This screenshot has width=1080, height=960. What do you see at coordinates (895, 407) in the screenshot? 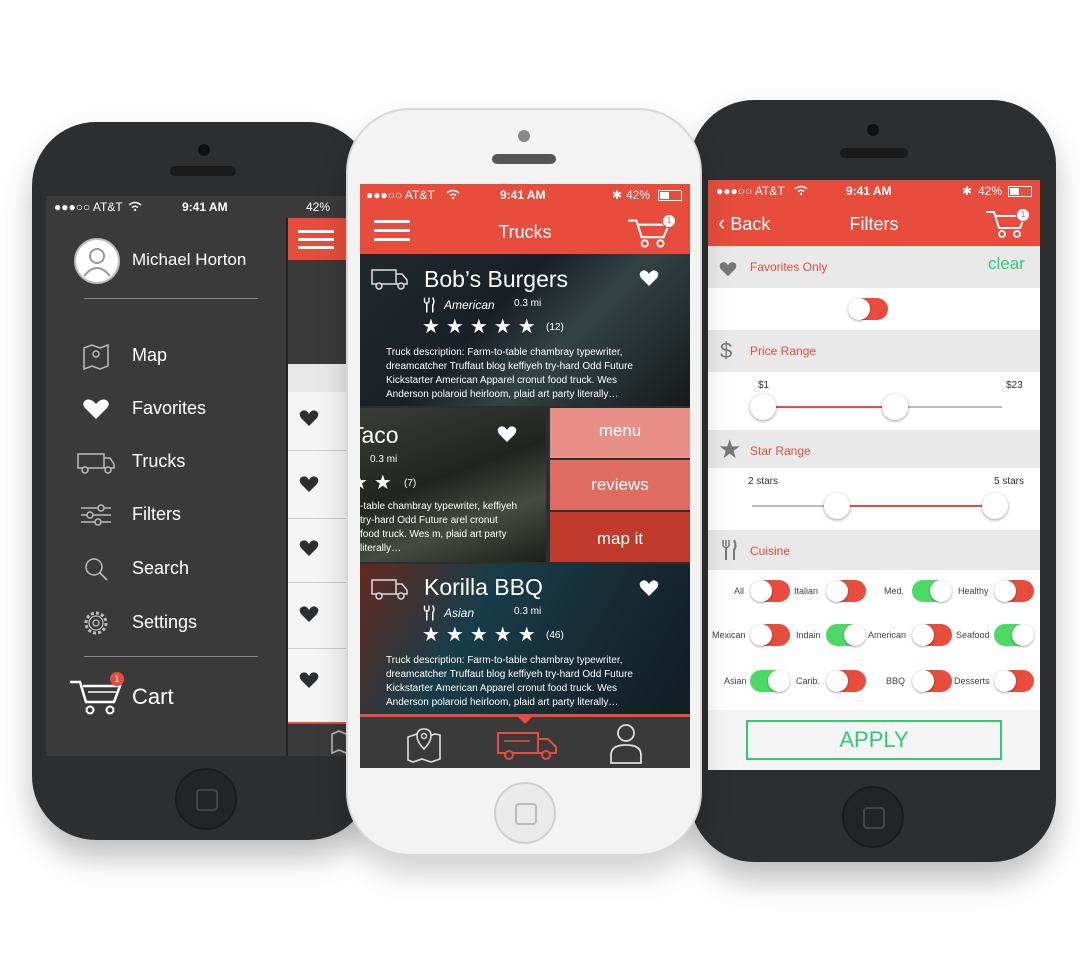
I see `price-max-handle` at bounding box center [895, 407].